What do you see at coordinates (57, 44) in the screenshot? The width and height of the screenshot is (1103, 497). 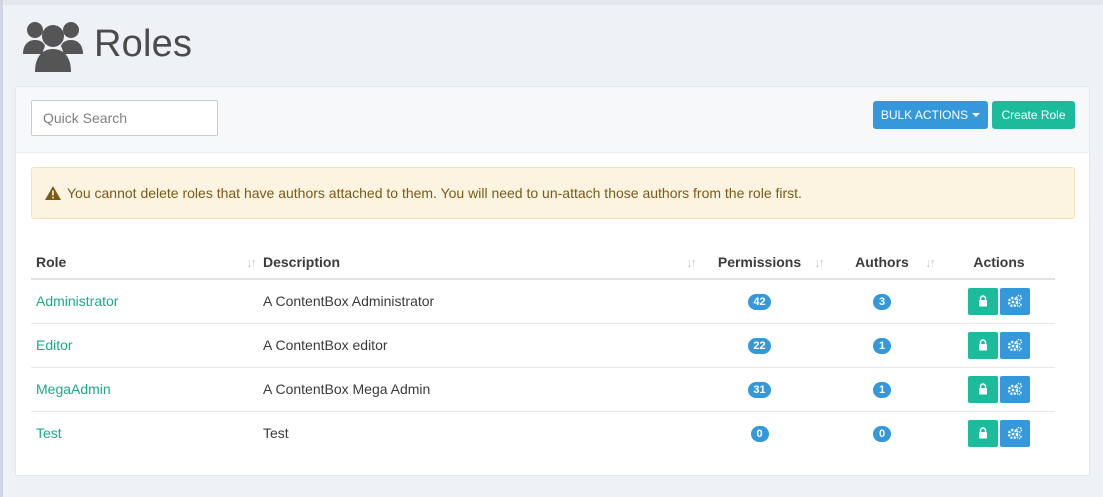 I see `users-icon` at bounding box center [57, 44].